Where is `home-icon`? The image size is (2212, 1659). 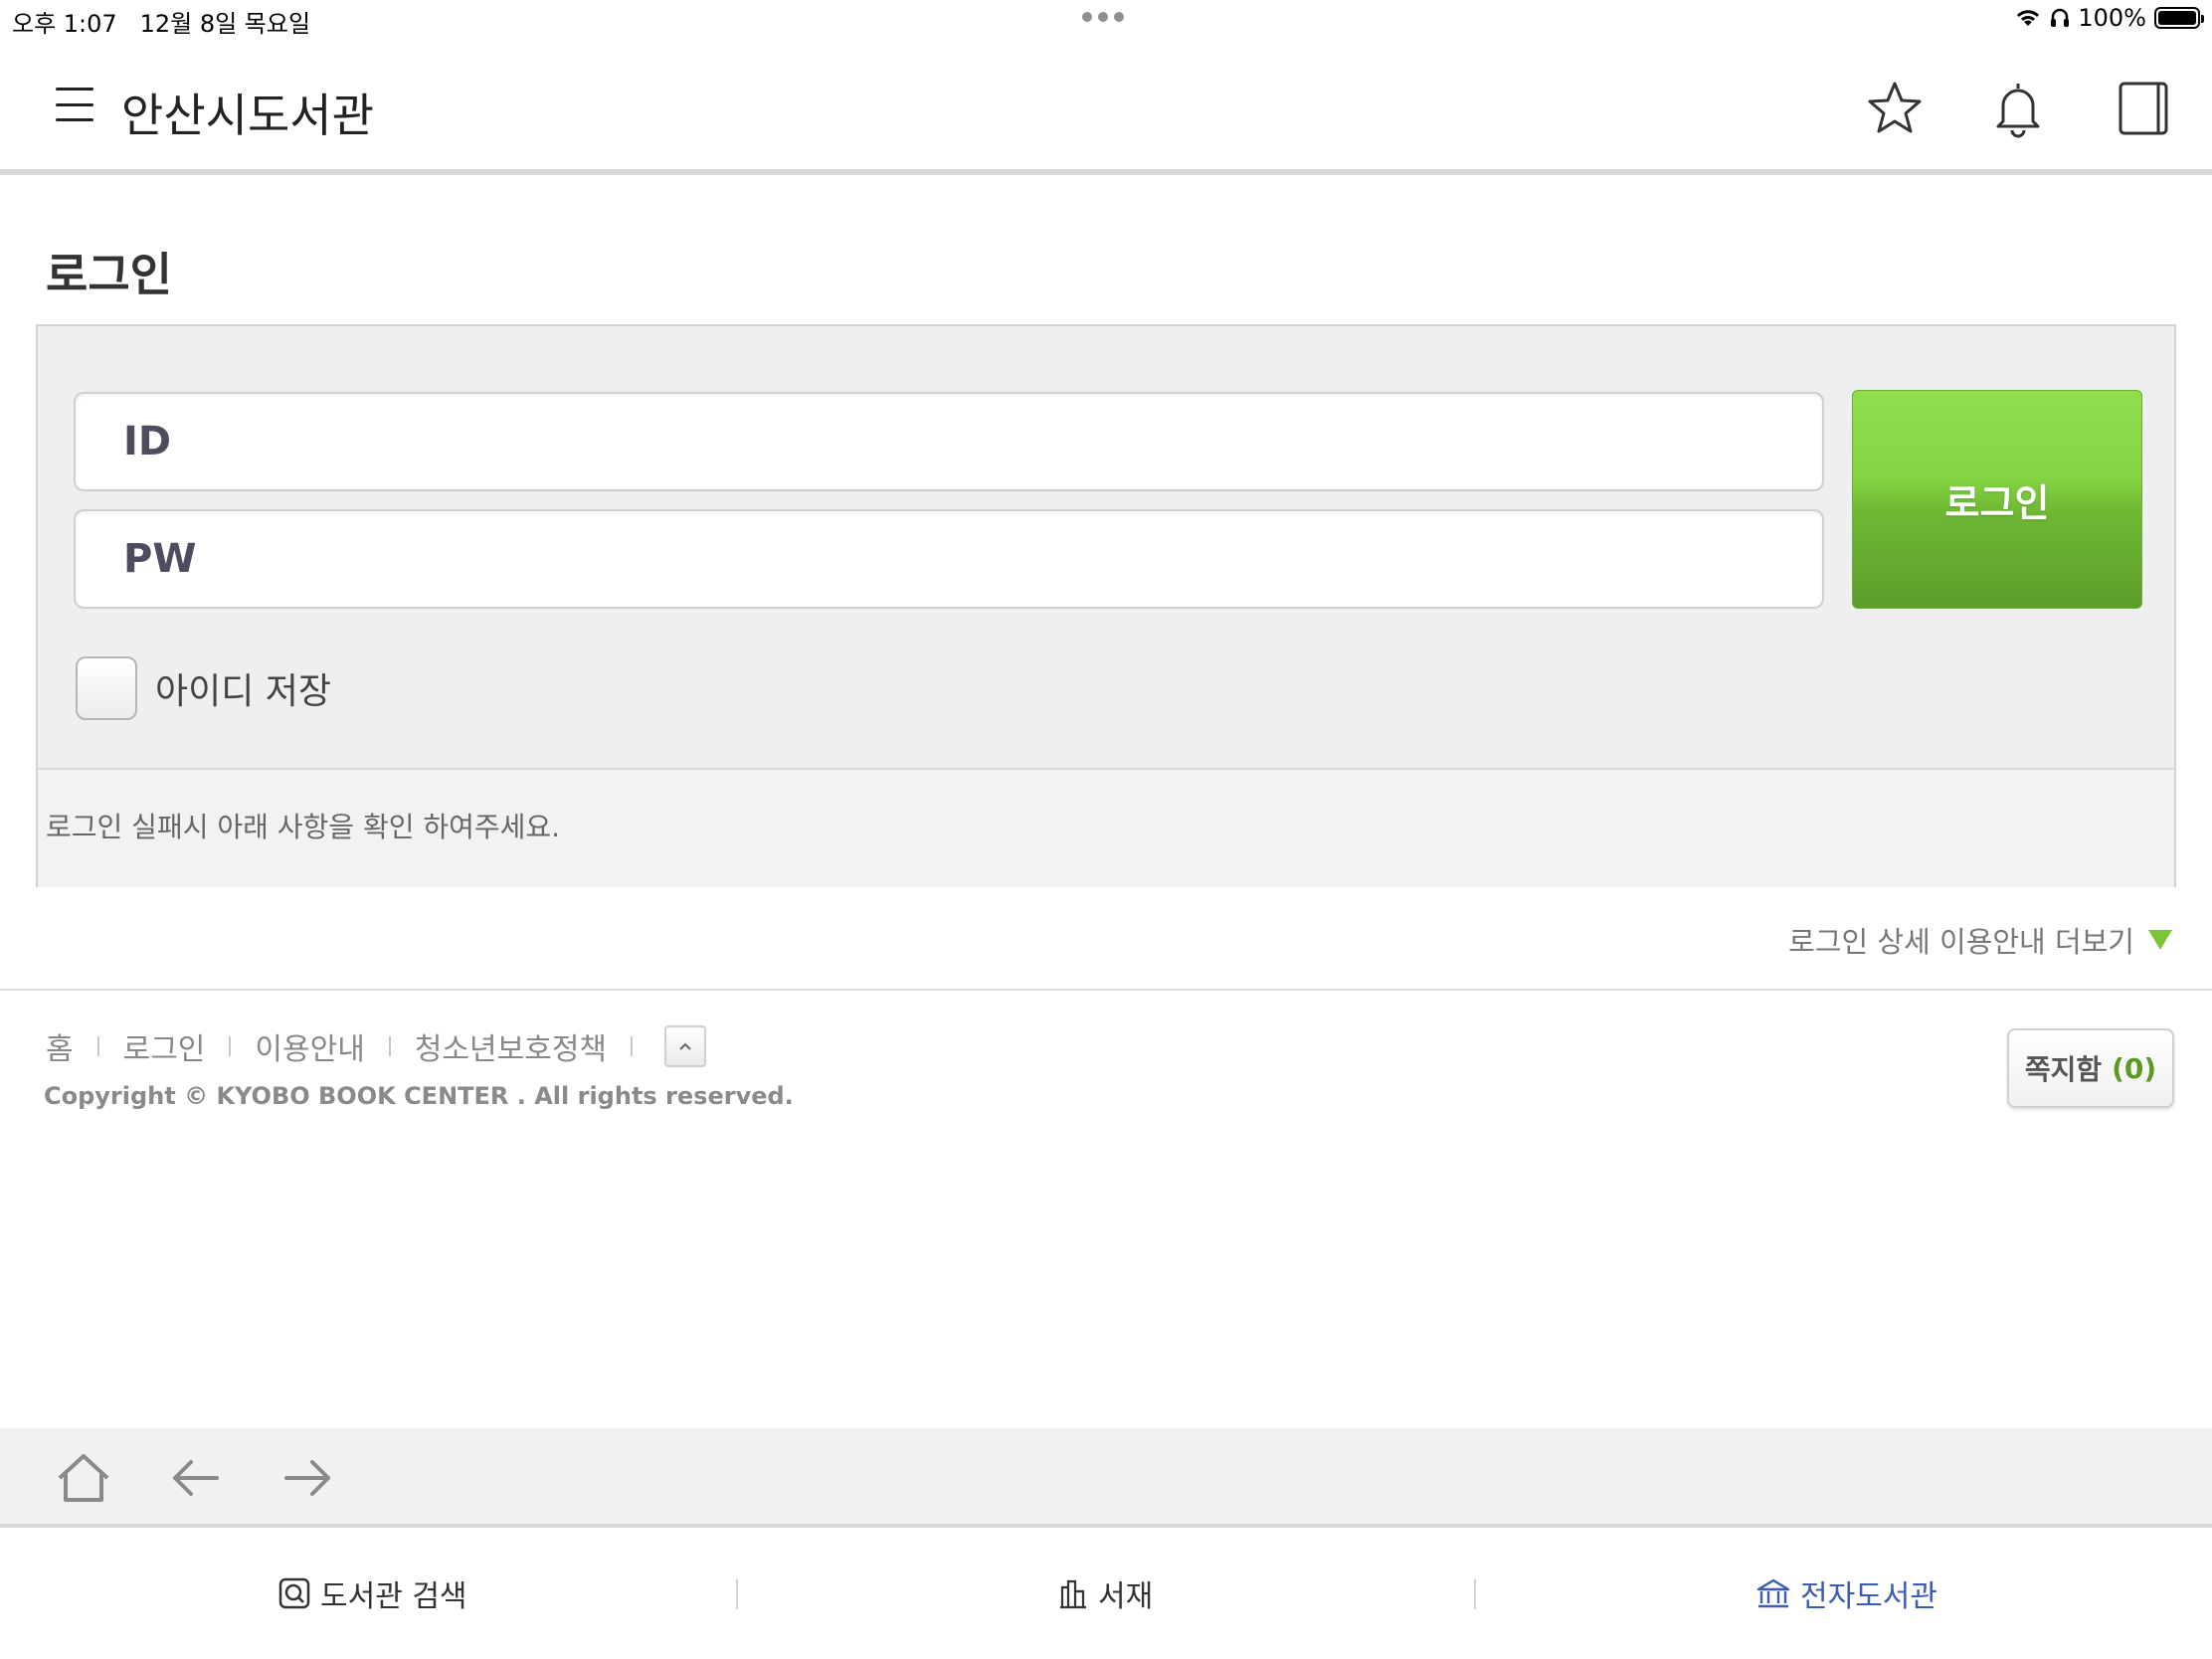
home-icon is located at coordinates (83, 1478).